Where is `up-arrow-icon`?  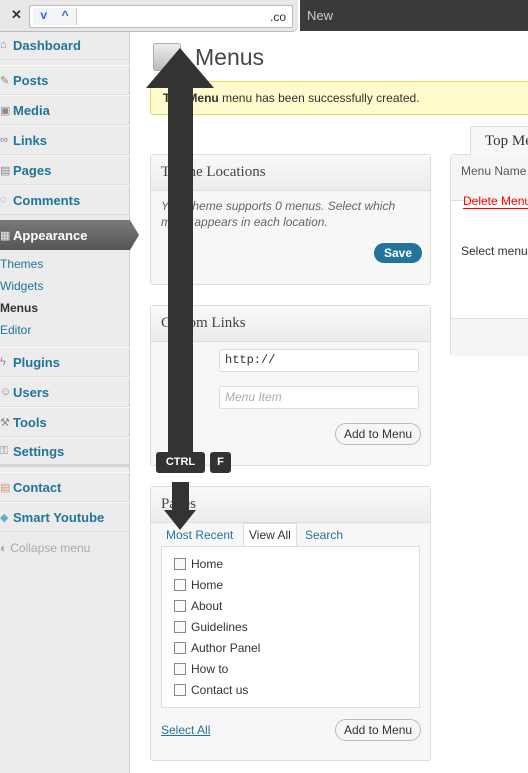
up-arrow-icon is located at coordinates (180, 260).